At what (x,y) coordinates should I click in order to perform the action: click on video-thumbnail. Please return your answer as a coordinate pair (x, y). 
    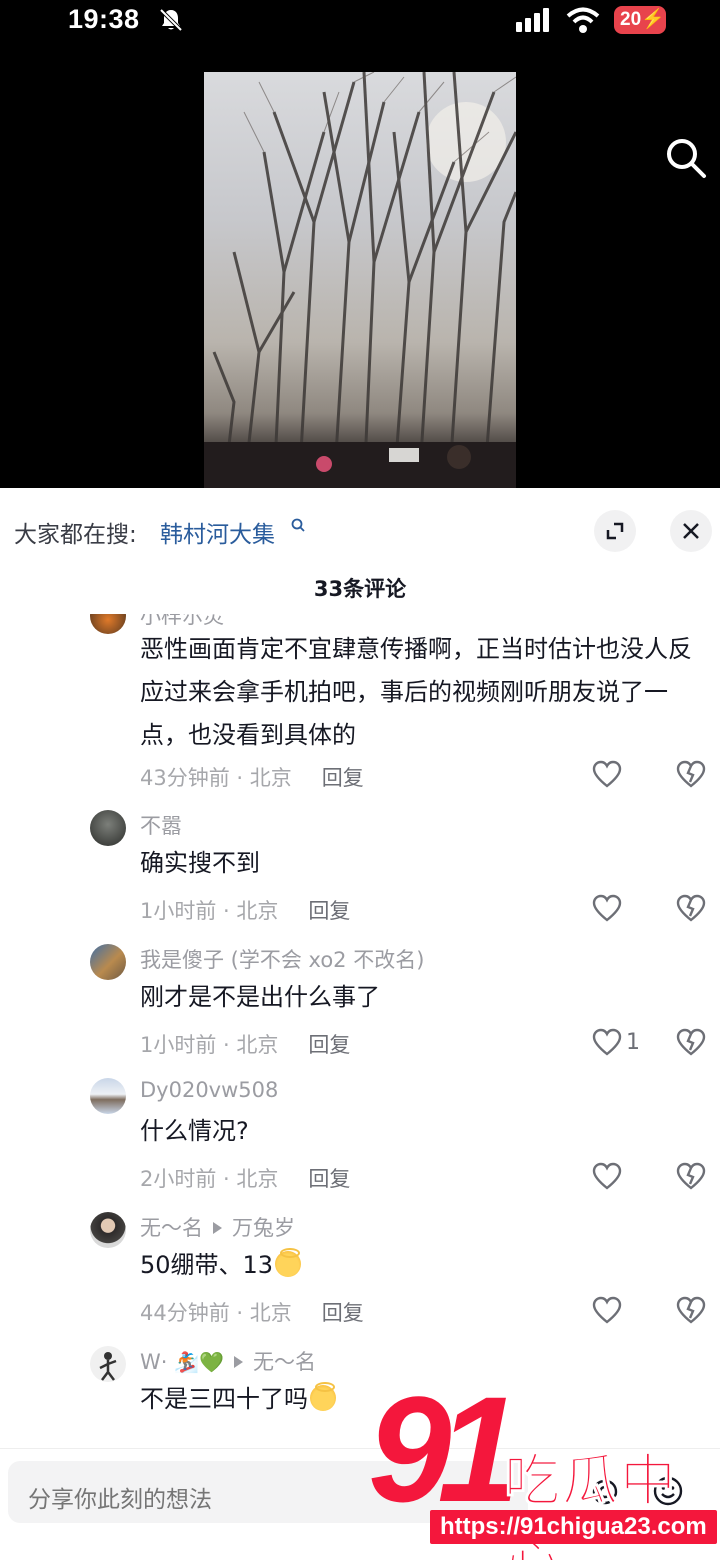
    Looking at the image, I should click on (360, 280).